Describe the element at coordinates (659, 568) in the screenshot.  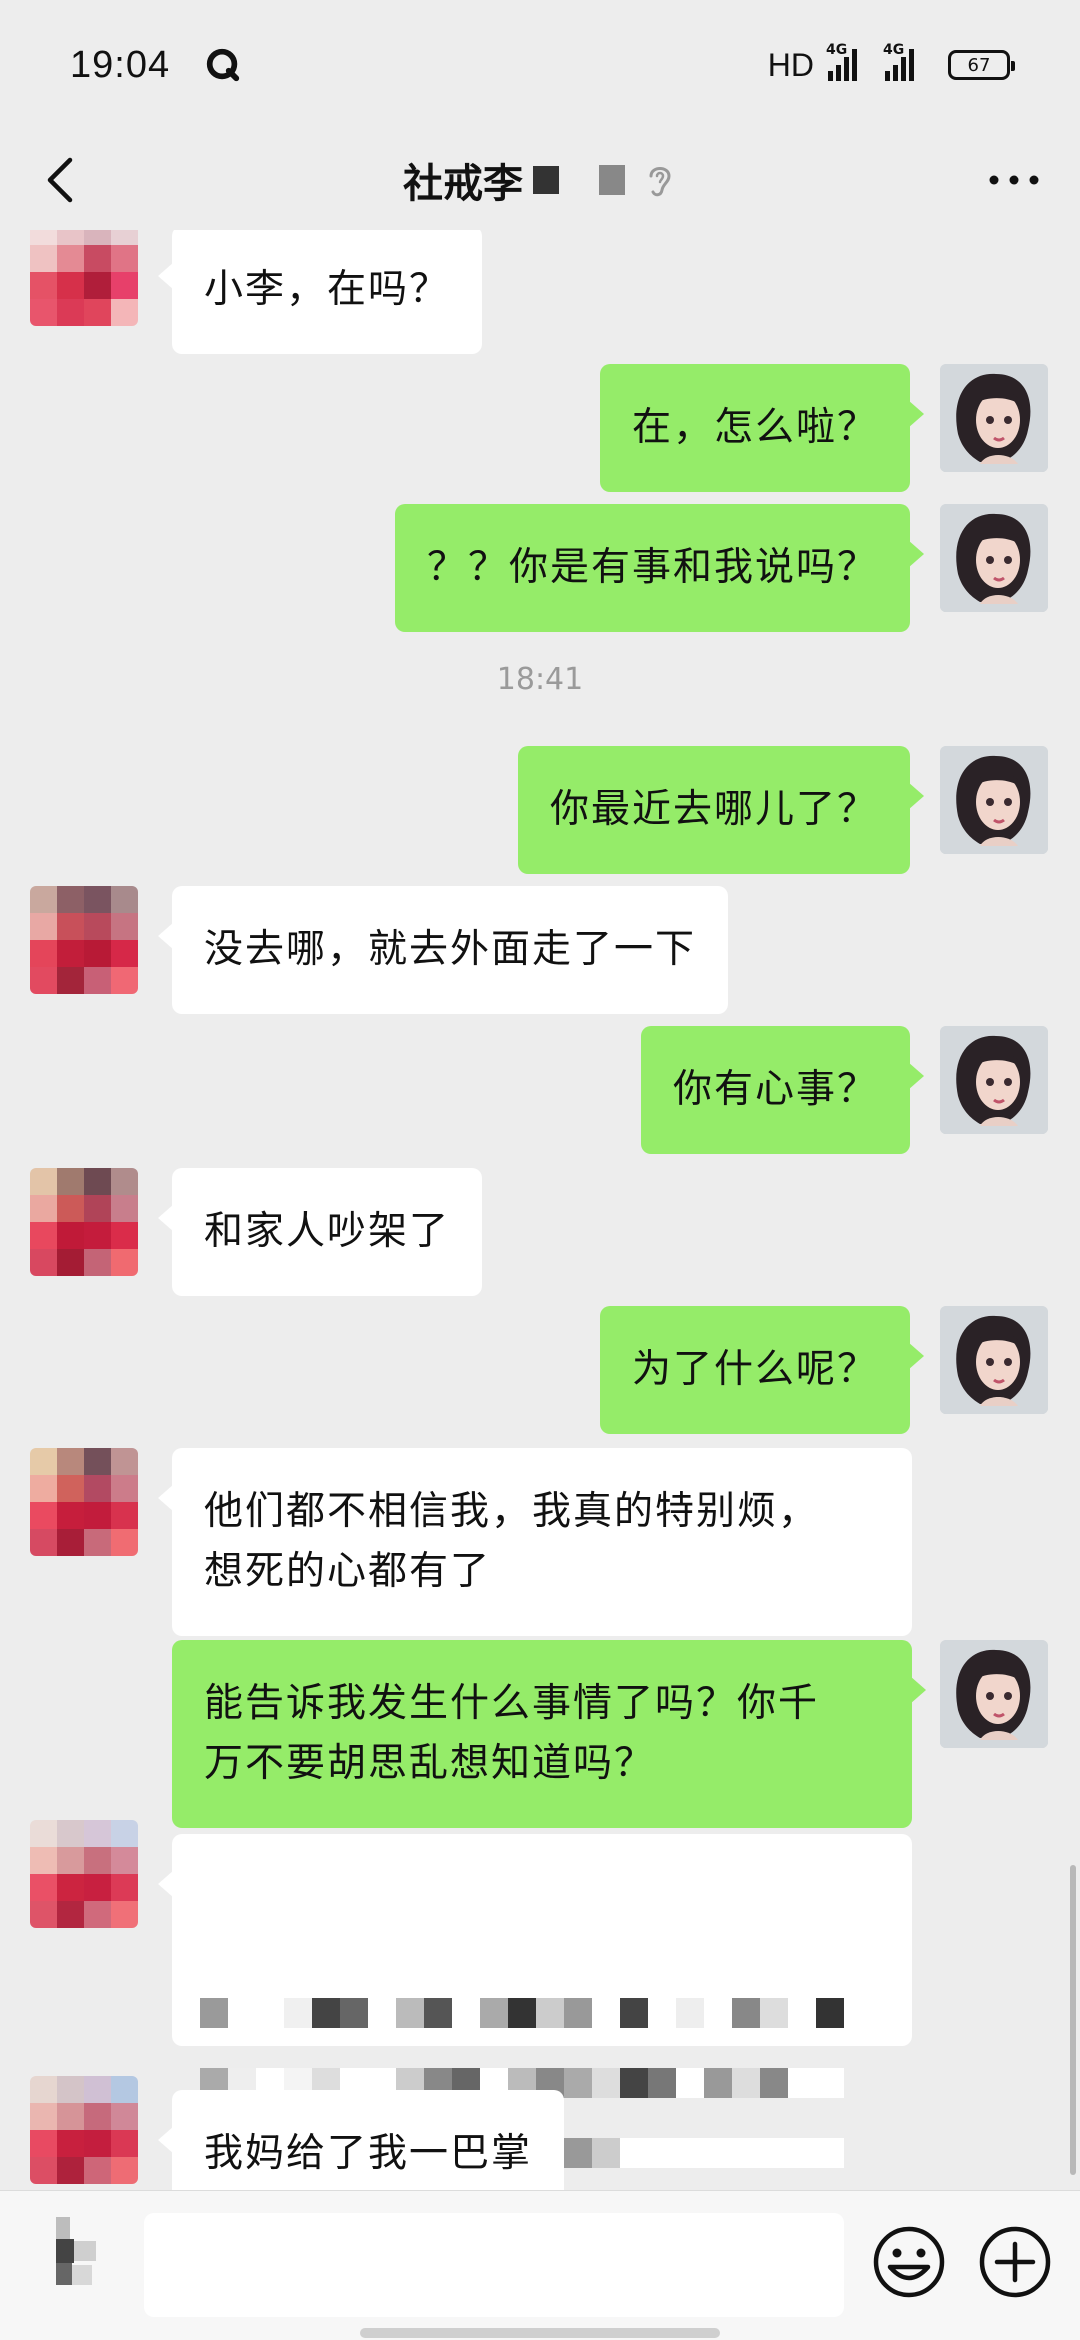
I see `message-bubble-outgoing: ？？你是有事和我说吗？` at that location.